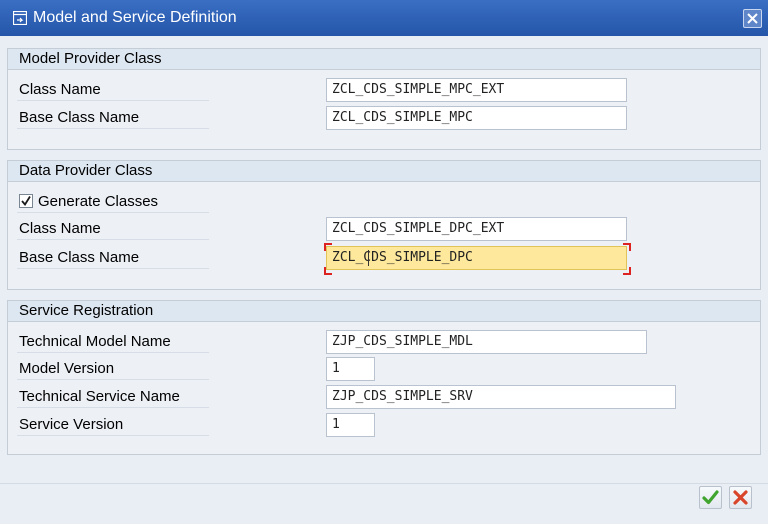 The width and height of the screenshot is (768, 524). Describe the element at coordinates (476, 229) in the screenshot. I see `dpc-class-name-field: ZCL_CDS_SIMPLE_DPC_EXT` at that location.